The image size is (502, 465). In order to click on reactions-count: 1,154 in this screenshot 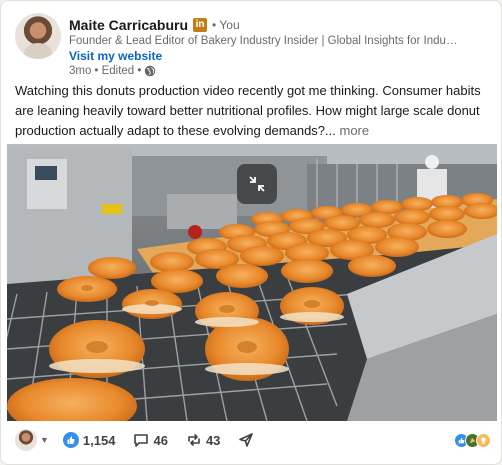, I will do `click(99, 440)`.